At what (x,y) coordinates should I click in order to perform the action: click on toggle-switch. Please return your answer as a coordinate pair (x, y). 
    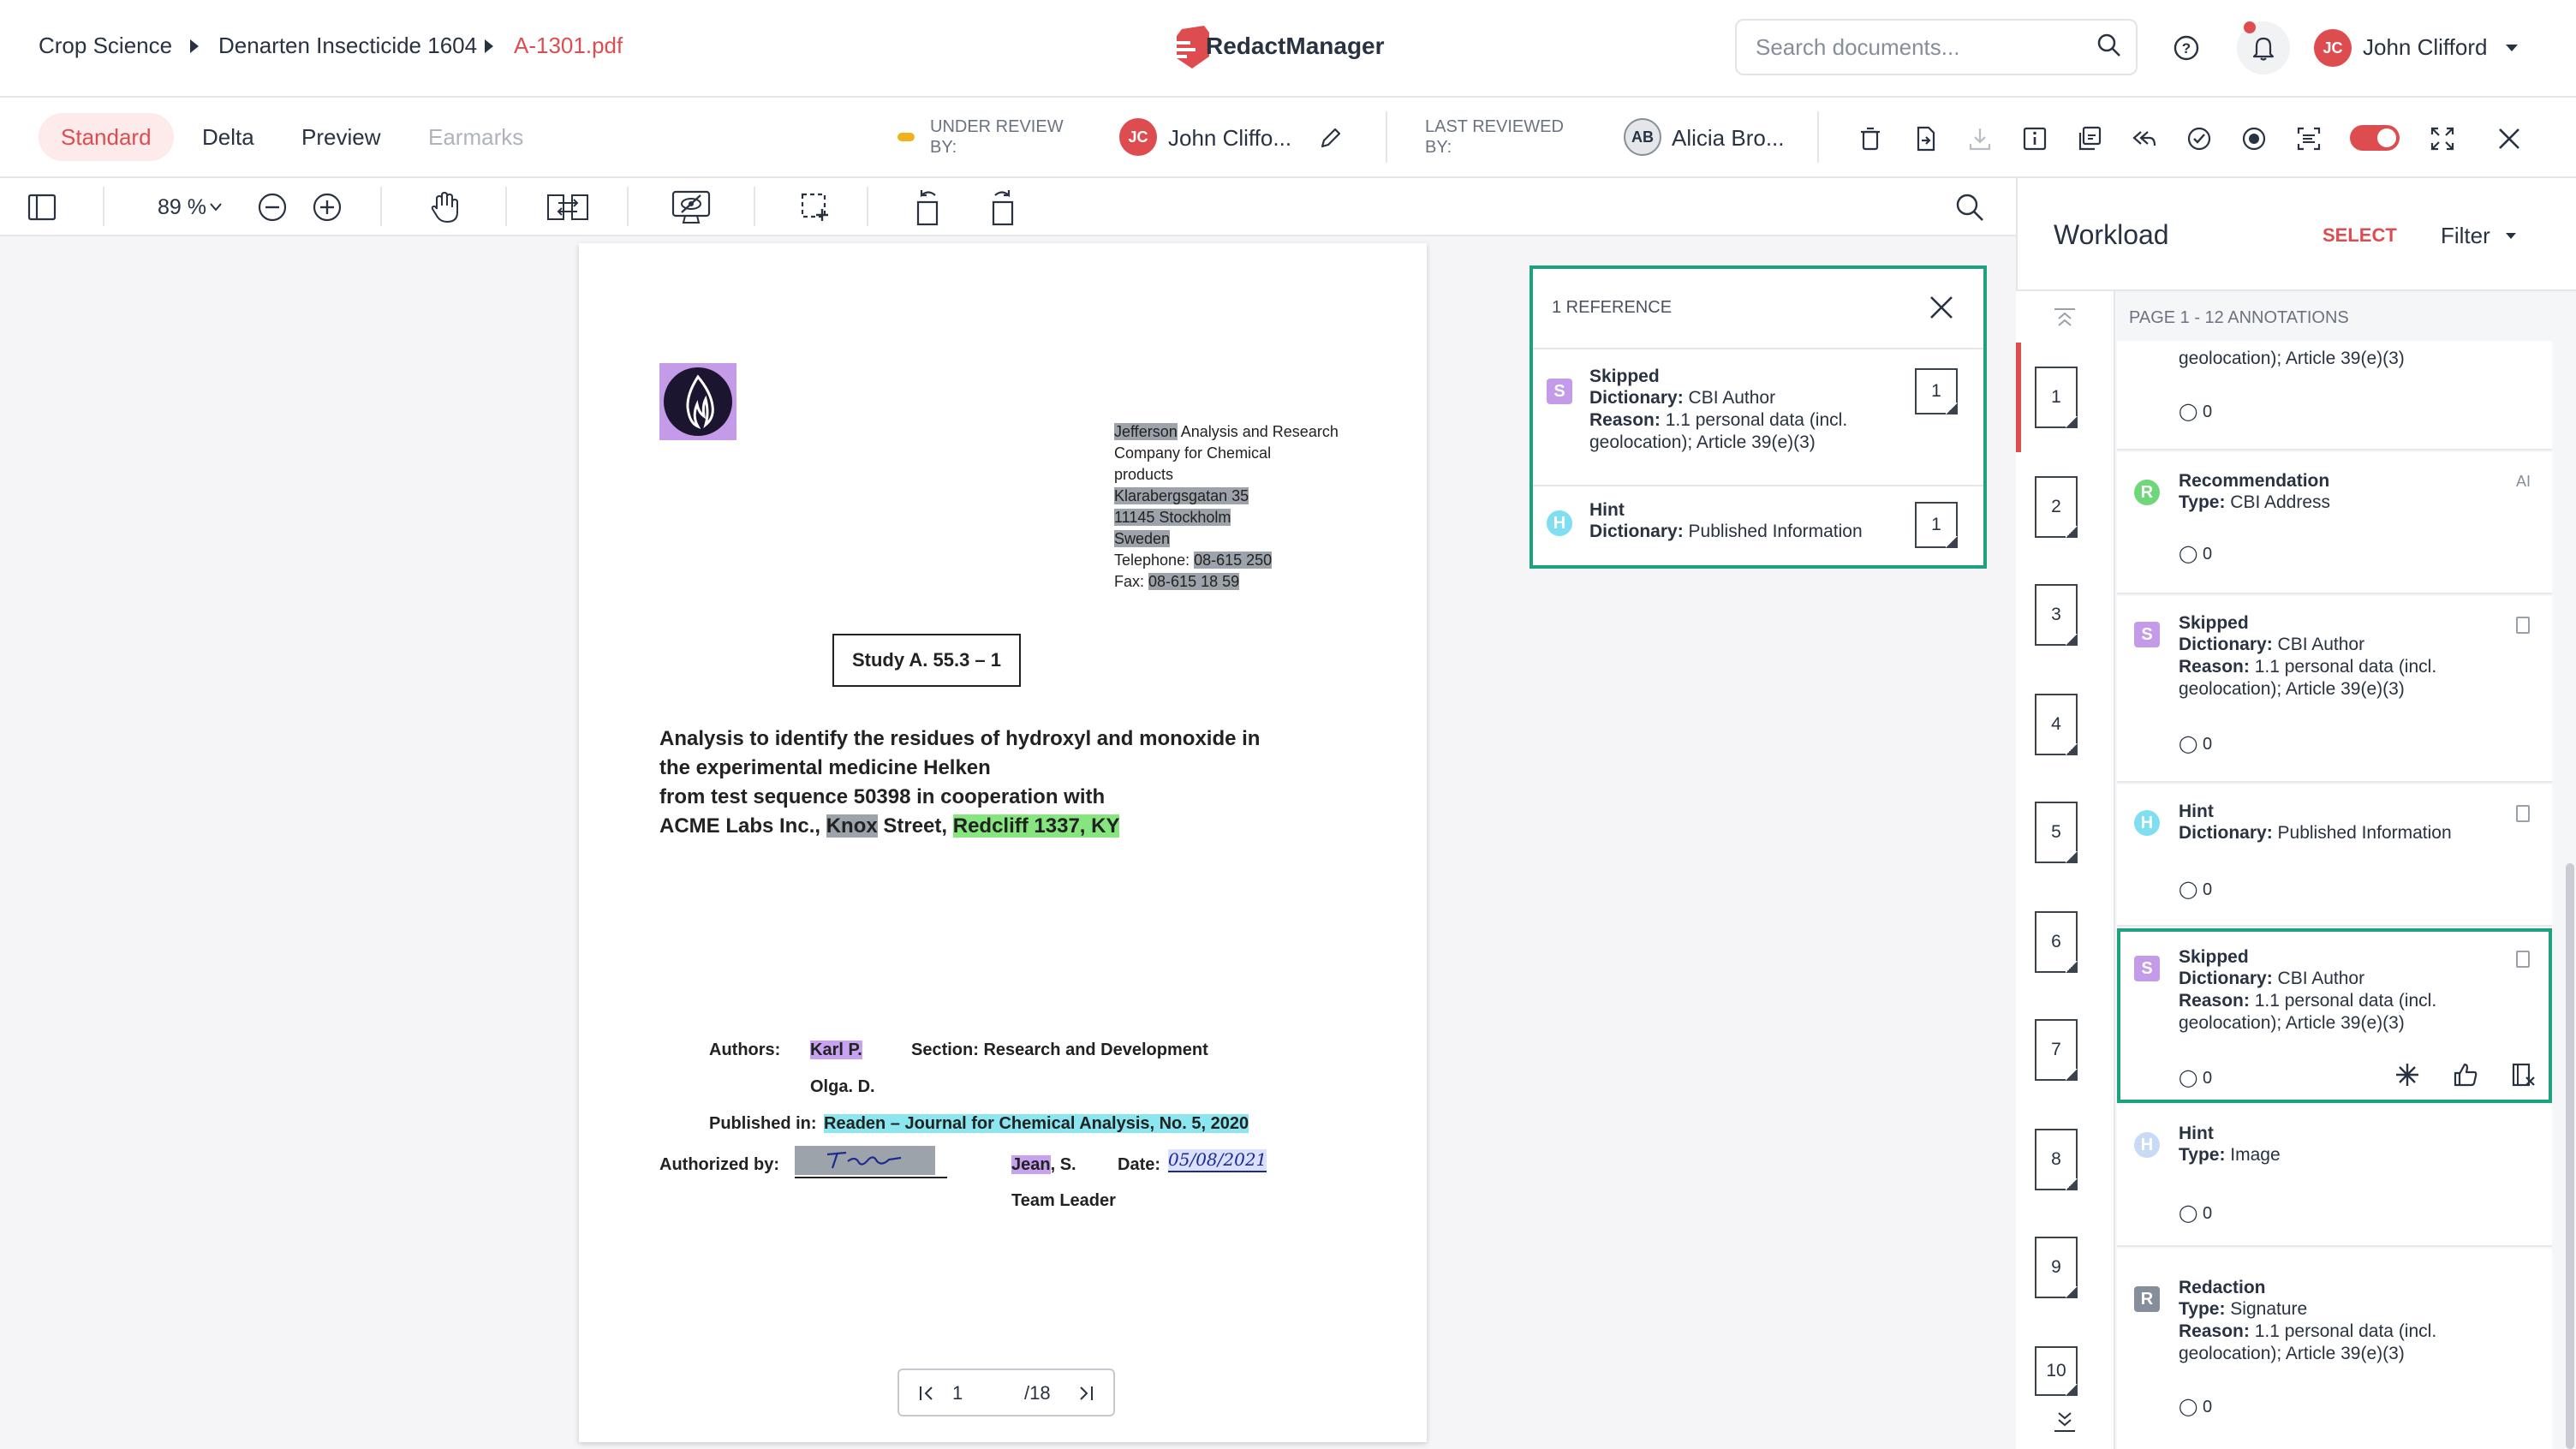
    Looking at the image, I should click on (2375, 138).